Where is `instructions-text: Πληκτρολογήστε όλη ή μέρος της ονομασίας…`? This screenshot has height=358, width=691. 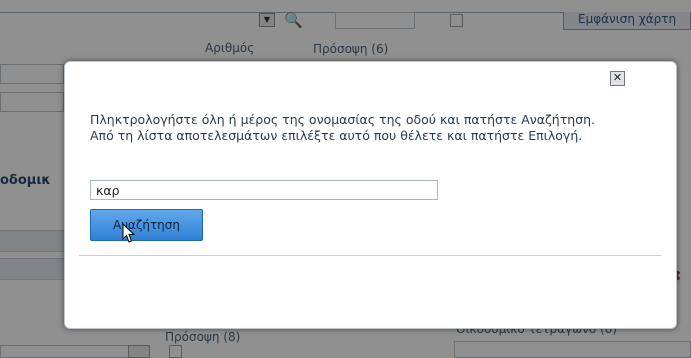
instructions-text: Πληκτρολογήστε όλη ή μέρος της ονομασίας… is located at coordinates (342, 127).